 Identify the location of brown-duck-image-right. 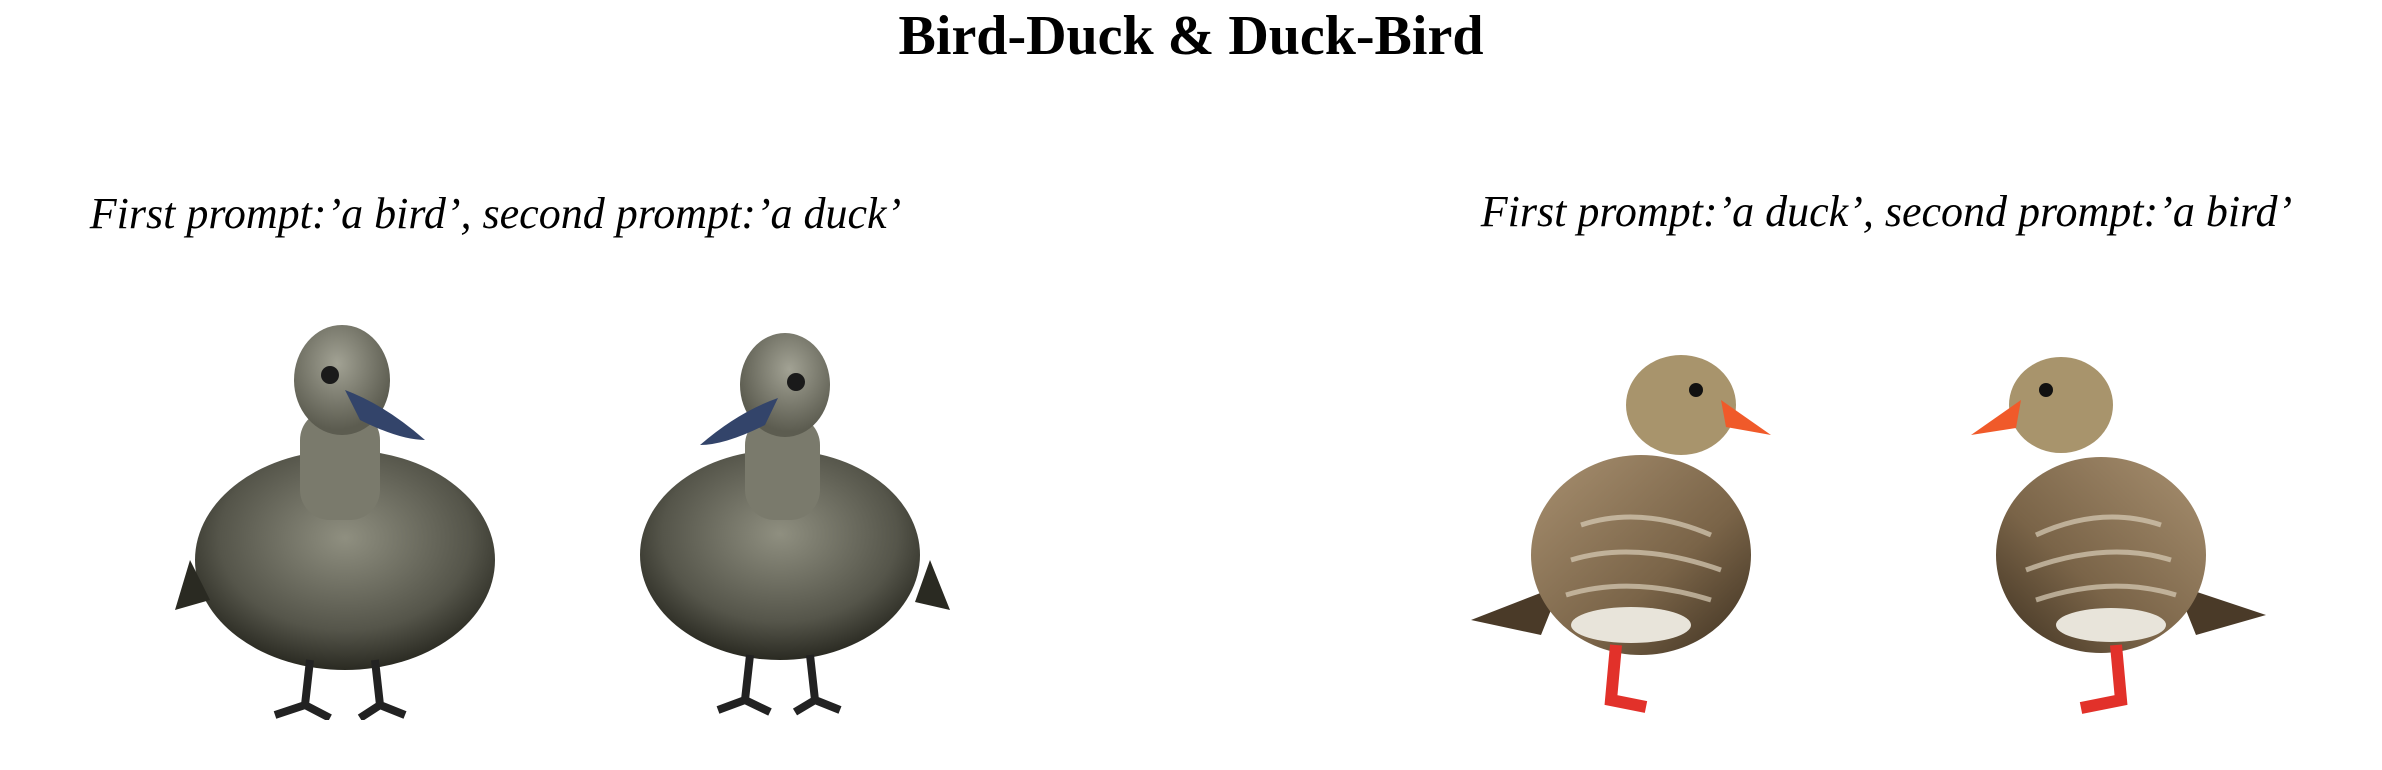
(2116, 532).